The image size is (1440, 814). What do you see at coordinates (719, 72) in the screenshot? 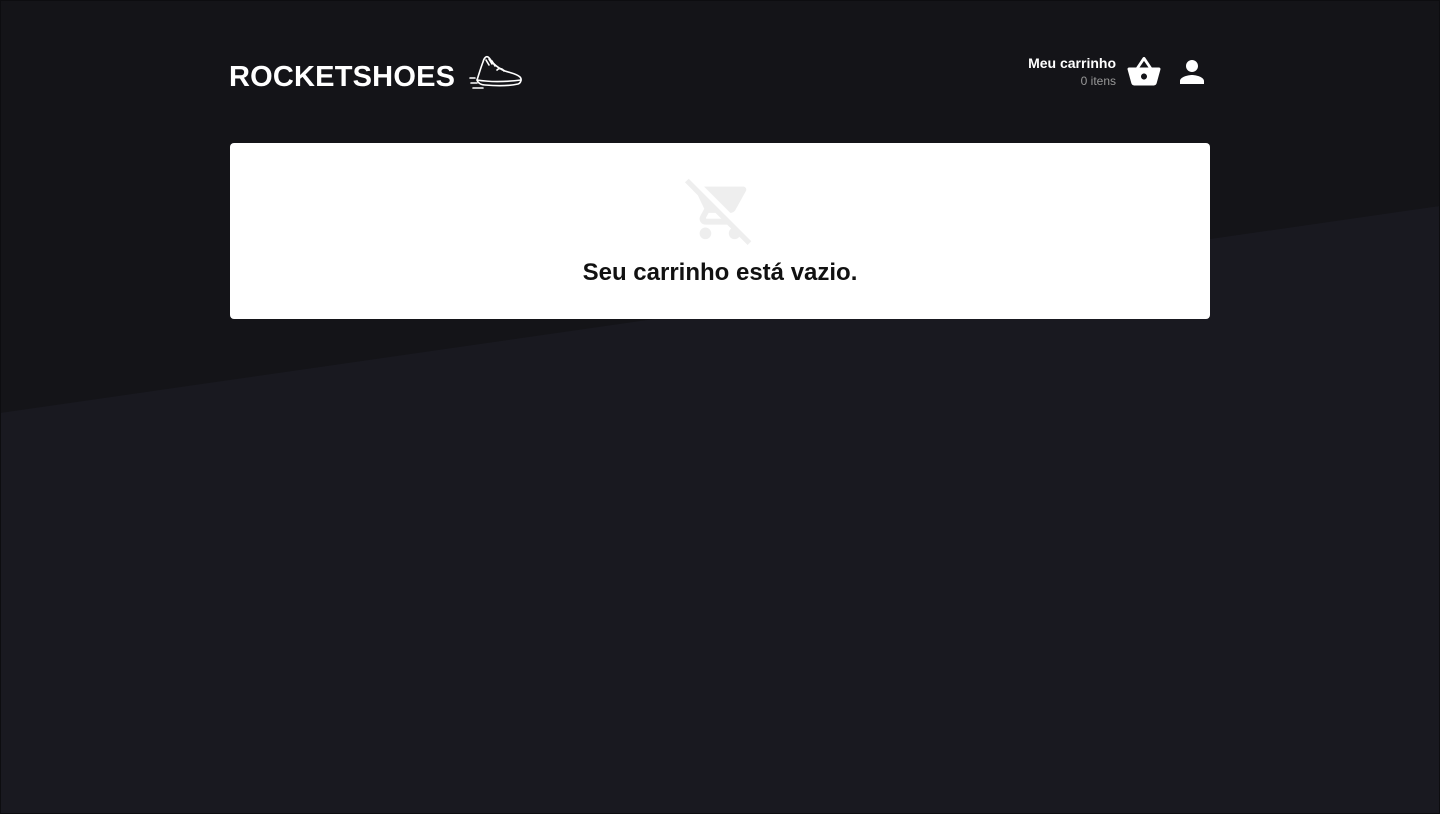
I see `site-header: ROCKETSHOES Meu carrinho 0 itens` at bounding box center [719, 72].